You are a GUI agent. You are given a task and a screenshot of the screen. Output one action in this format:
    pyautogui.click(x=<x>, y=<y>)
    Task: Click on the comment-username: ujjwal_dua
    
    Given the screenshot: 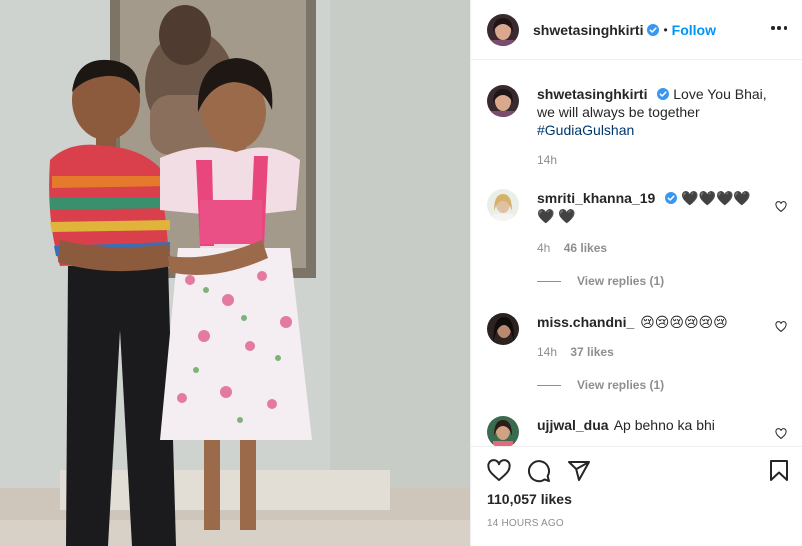 What is the action you would take?
    pyautogui.click(x=573, y=425)
    